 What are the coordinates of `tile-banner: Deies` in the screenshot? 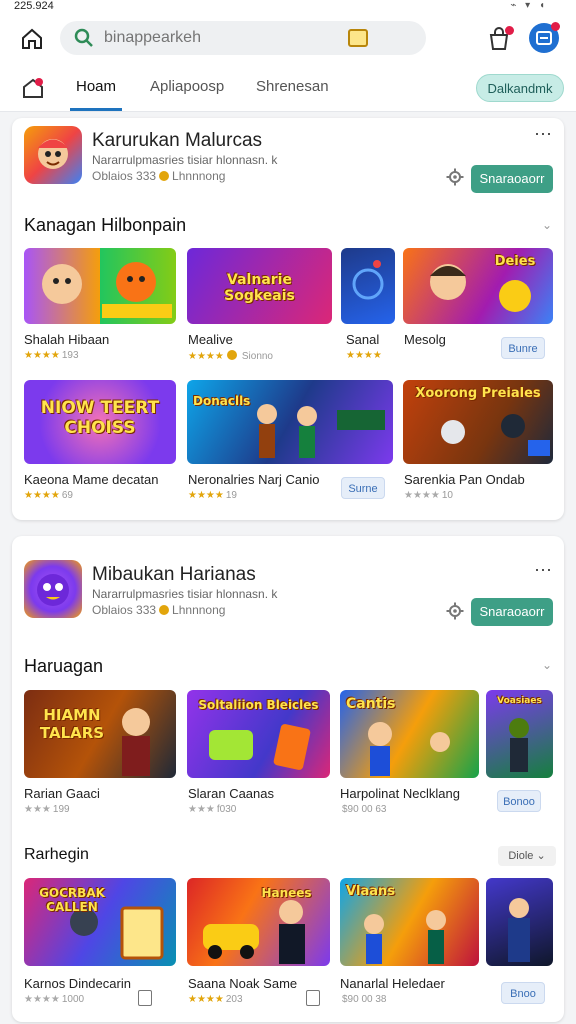 It's located at (515, 261).